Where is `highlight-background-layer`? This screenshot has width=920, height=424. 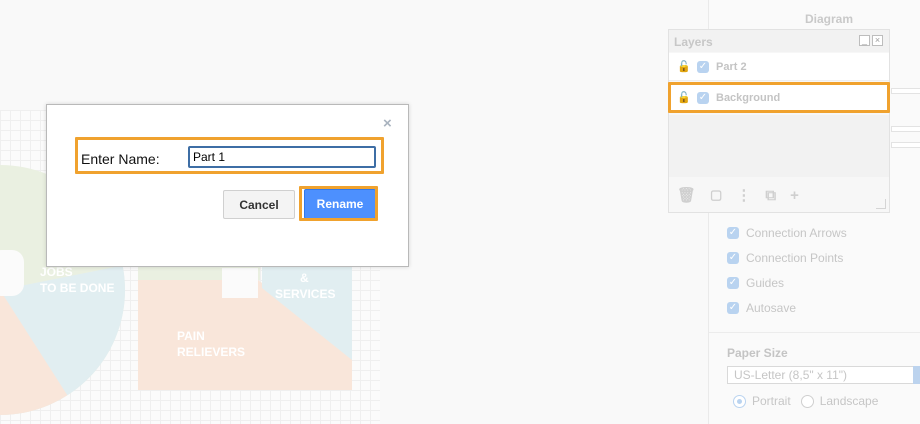
highlight-background-layer is located at coordinates (779, 97).